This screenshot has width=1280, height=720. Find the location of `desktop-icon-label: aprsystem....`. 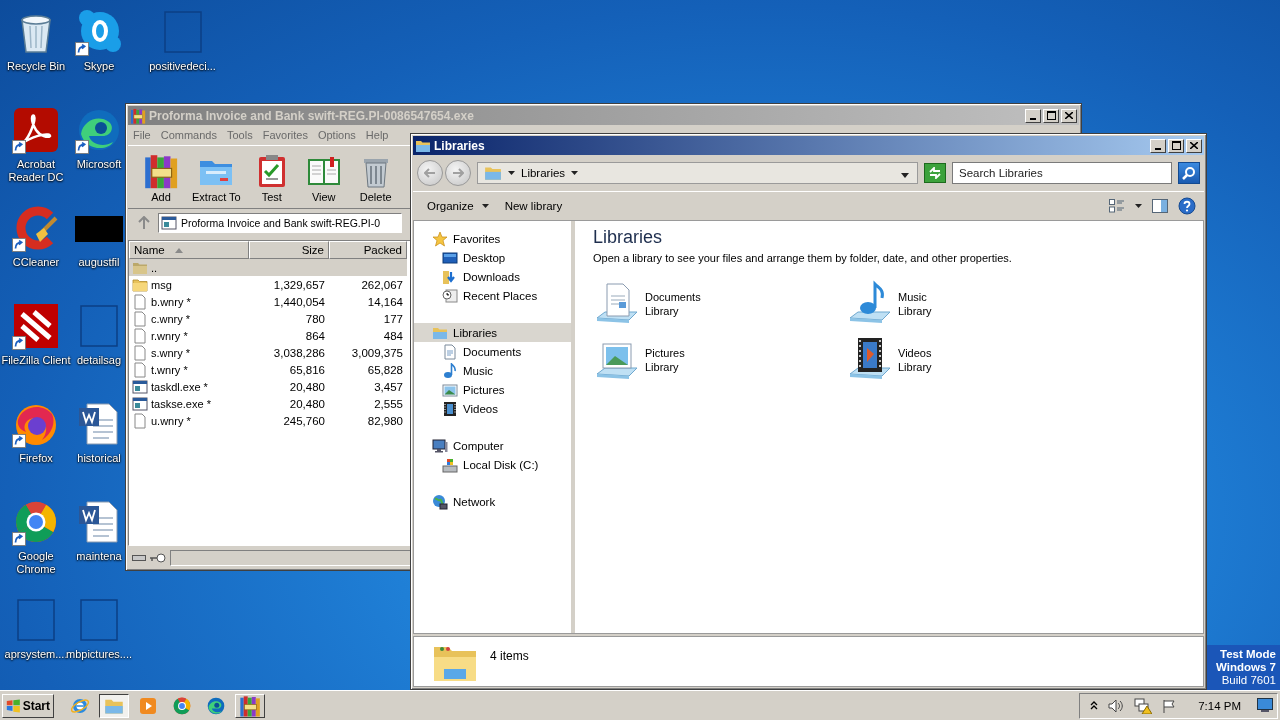

desktop-icon-label: aprsystem.... is located at coordinates (36, 654).